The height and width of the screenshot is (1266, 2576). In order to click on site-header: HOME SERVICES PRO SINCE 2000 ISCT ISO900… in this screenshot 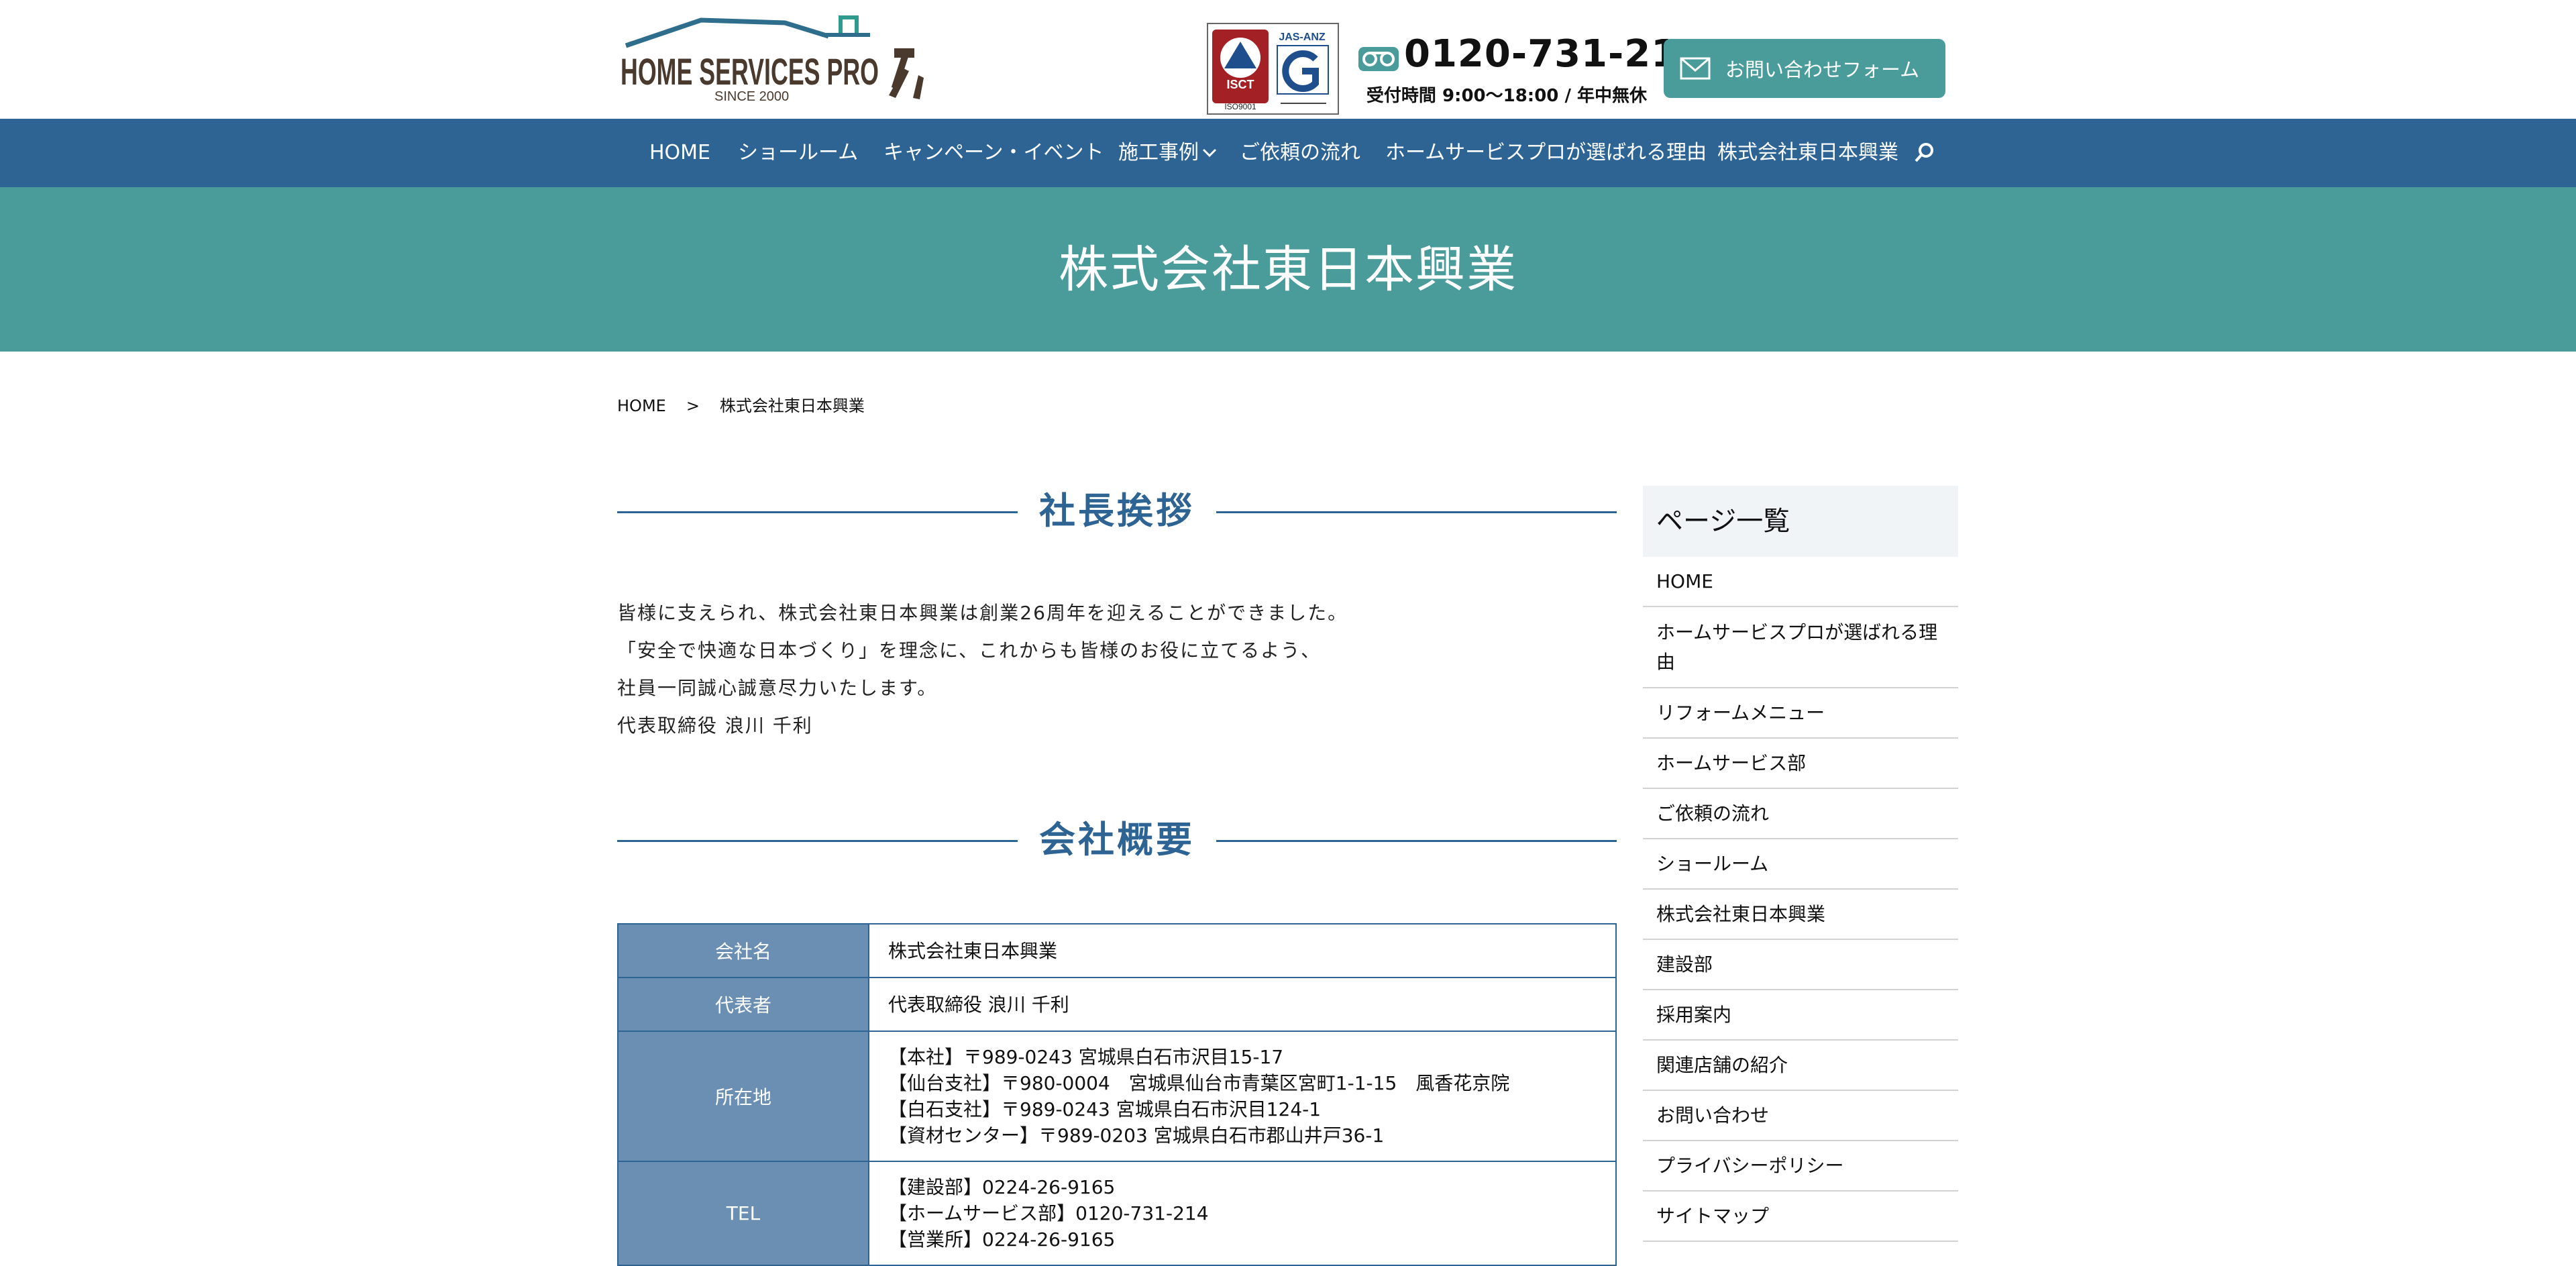, I will do `click(1288, 59)`.